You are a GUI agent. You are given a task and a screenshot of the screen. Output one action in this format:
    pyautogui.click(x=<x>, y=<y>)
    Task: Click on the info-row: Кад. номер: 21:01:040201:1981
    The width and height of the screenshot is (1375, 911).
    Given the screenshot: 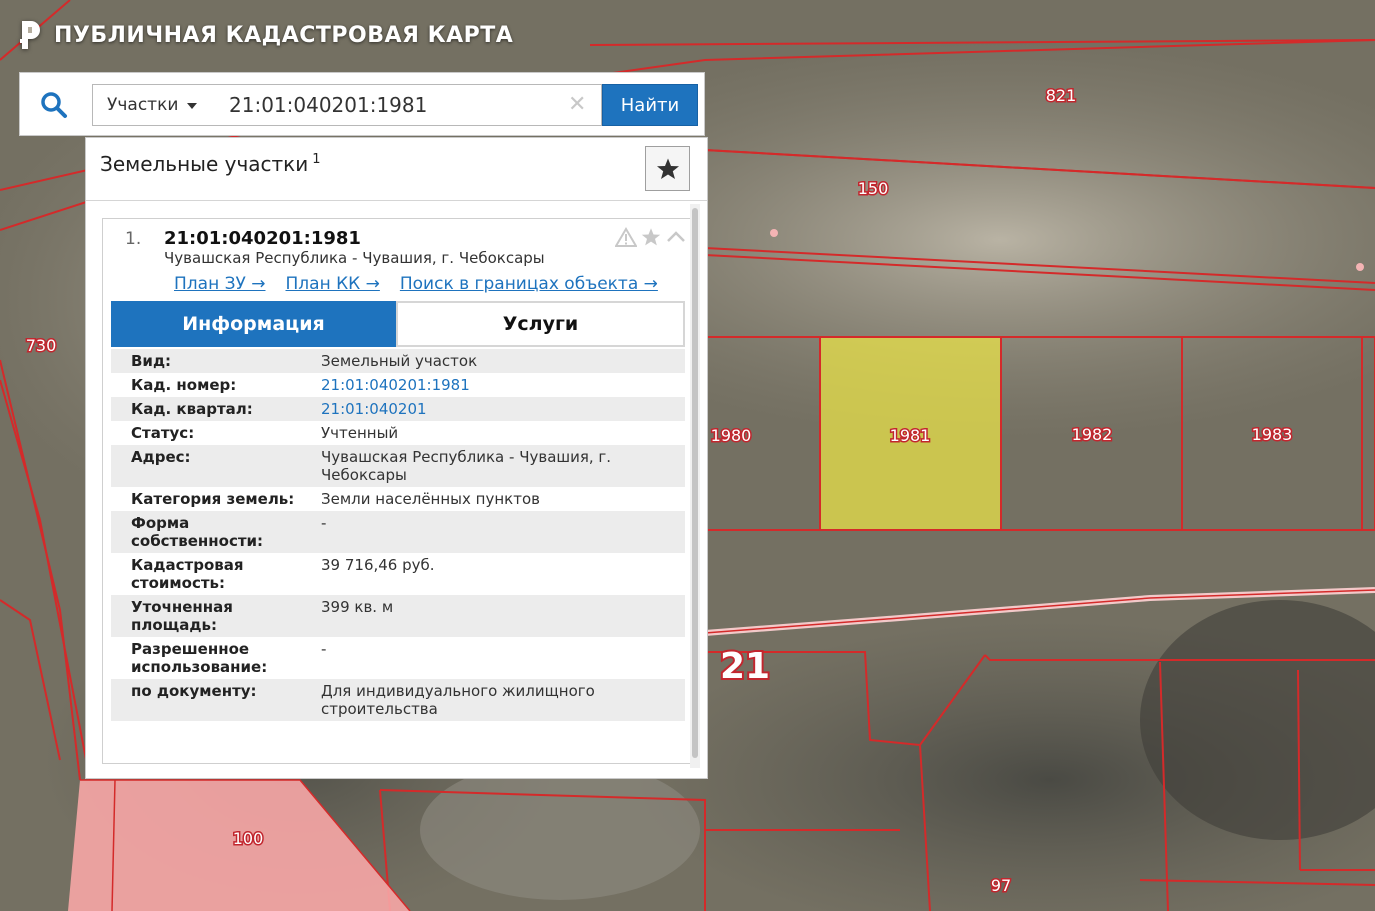 What is the action you would take?
    pyautogui.click(x=398, y=385)
    